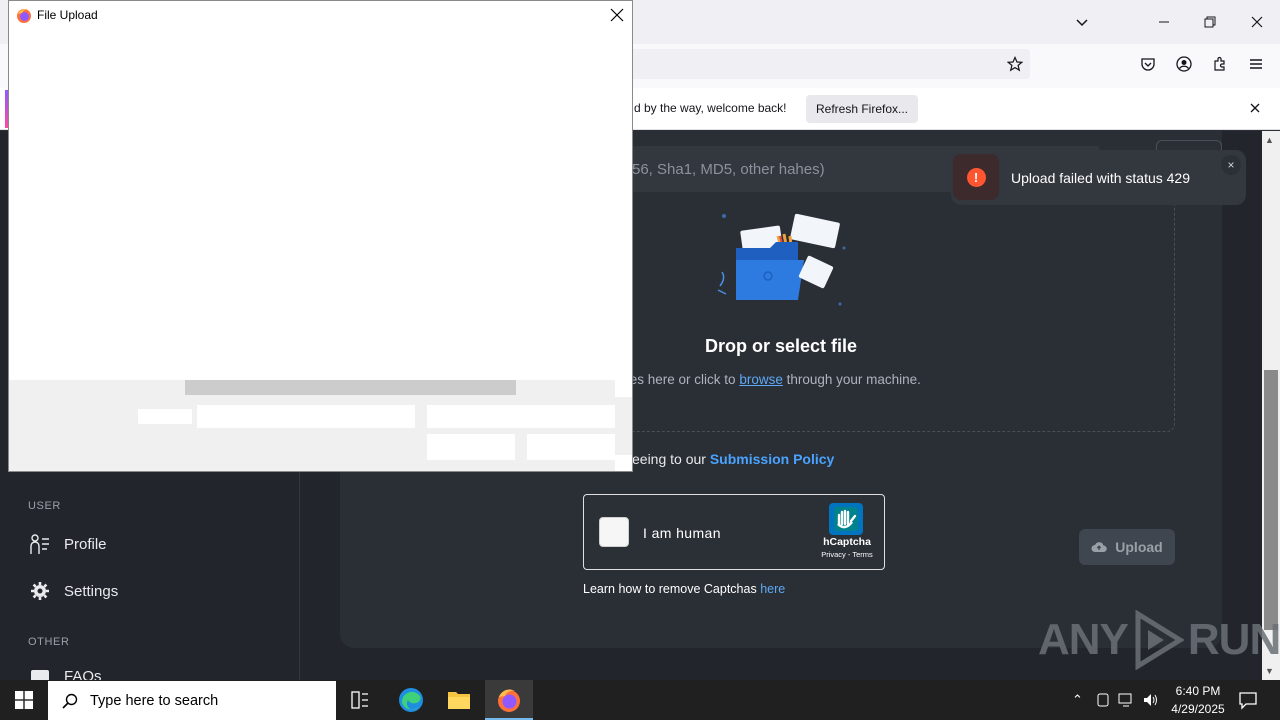 This screenshot has height=720, width=1280. Describe the element at coordinates (1099, 547) in the screenshot. I see `cloud-upload-icon` at that location.